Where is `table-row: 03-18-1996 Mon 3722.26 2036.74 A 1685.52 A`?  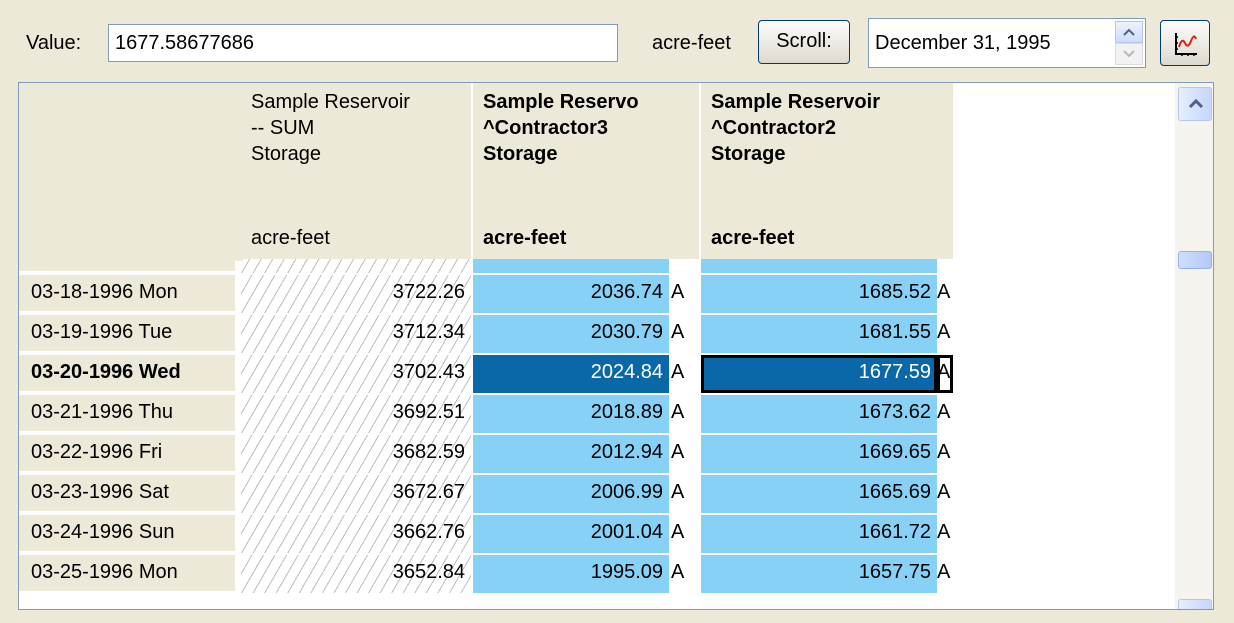 table-row: 03-18-1996 Mon 3722.26 2036.74 A 1685.52 A is located at coordinates (489, 295).